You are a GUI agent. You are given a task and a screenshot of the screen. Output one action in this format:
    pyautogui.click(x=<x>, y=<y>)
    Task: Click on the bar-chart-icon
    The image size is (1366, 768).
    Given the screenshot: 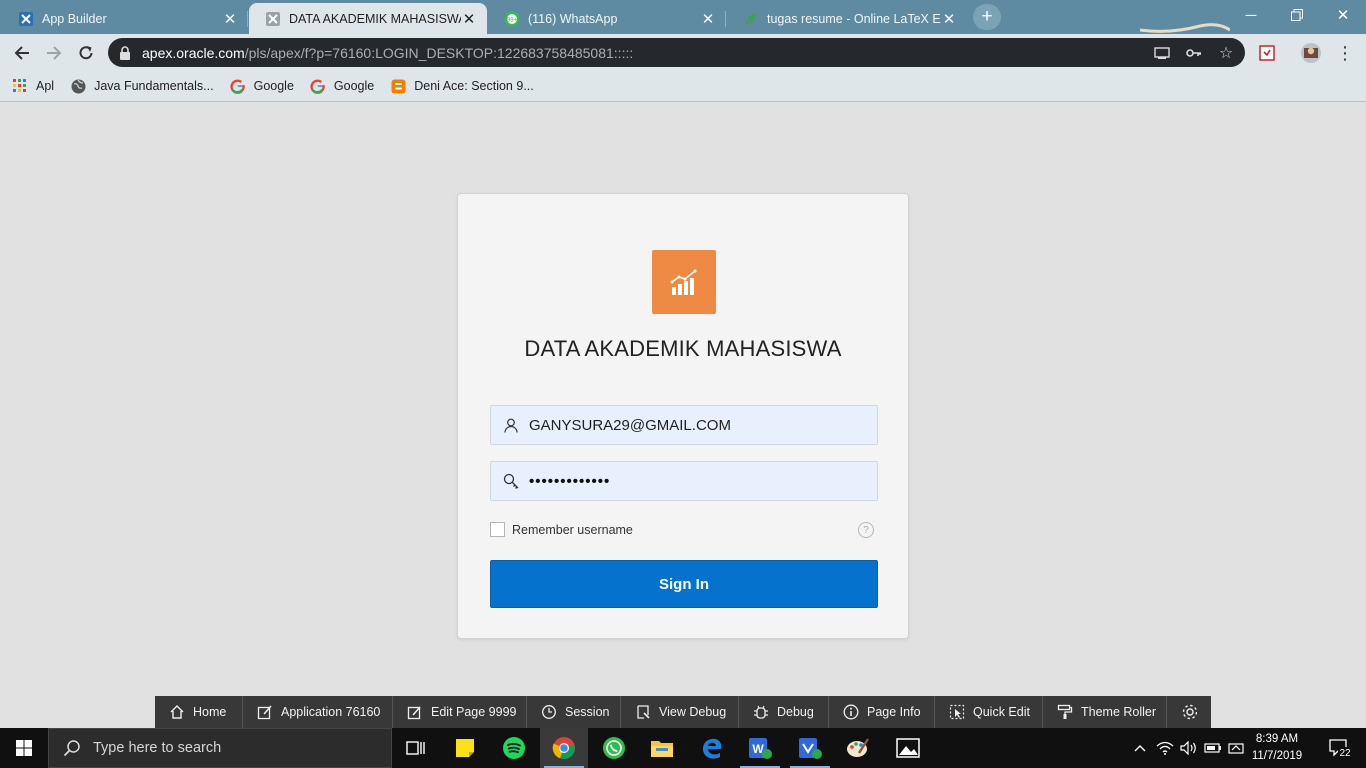 What is the action you would take?
    pyautogui.click(x=683, y=282)
    